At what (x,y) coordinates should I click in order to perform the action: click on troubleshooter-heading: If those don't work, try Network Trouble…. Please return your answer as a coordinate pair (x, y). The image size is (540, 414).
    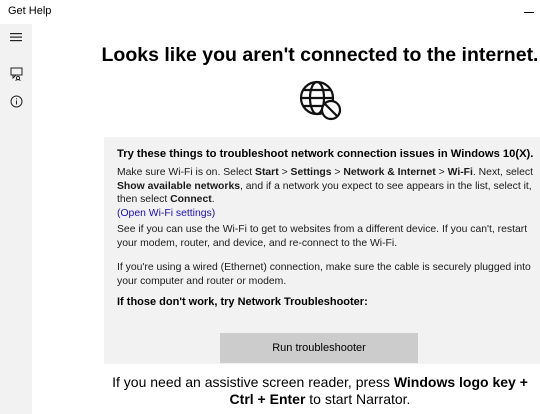
    Looking at the image, I should click on (242, 302).